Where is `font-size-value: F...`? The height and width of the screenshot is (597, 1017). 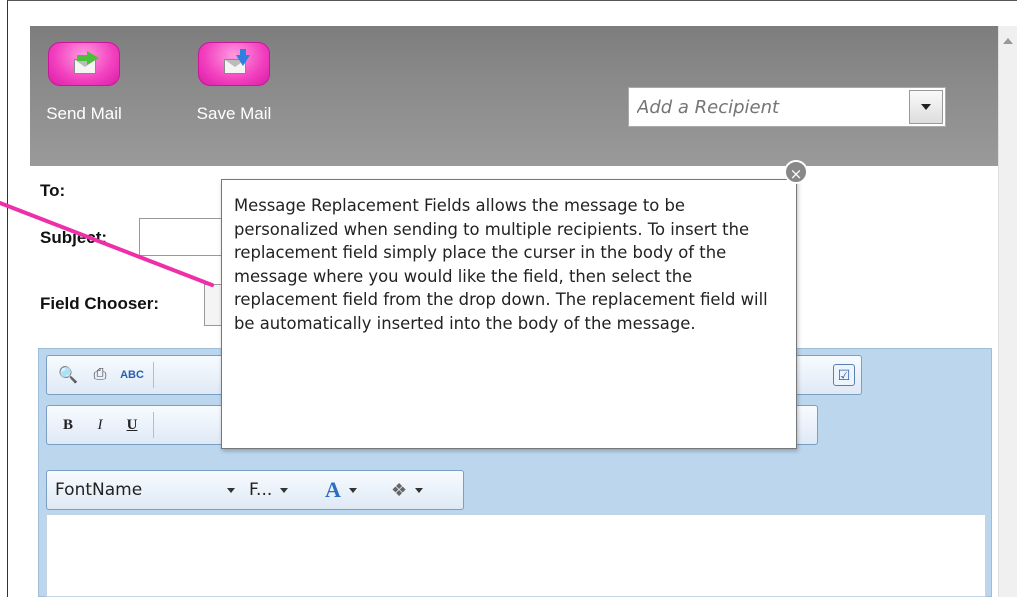 font-size-value: F... is located at coordinates (261, 490).